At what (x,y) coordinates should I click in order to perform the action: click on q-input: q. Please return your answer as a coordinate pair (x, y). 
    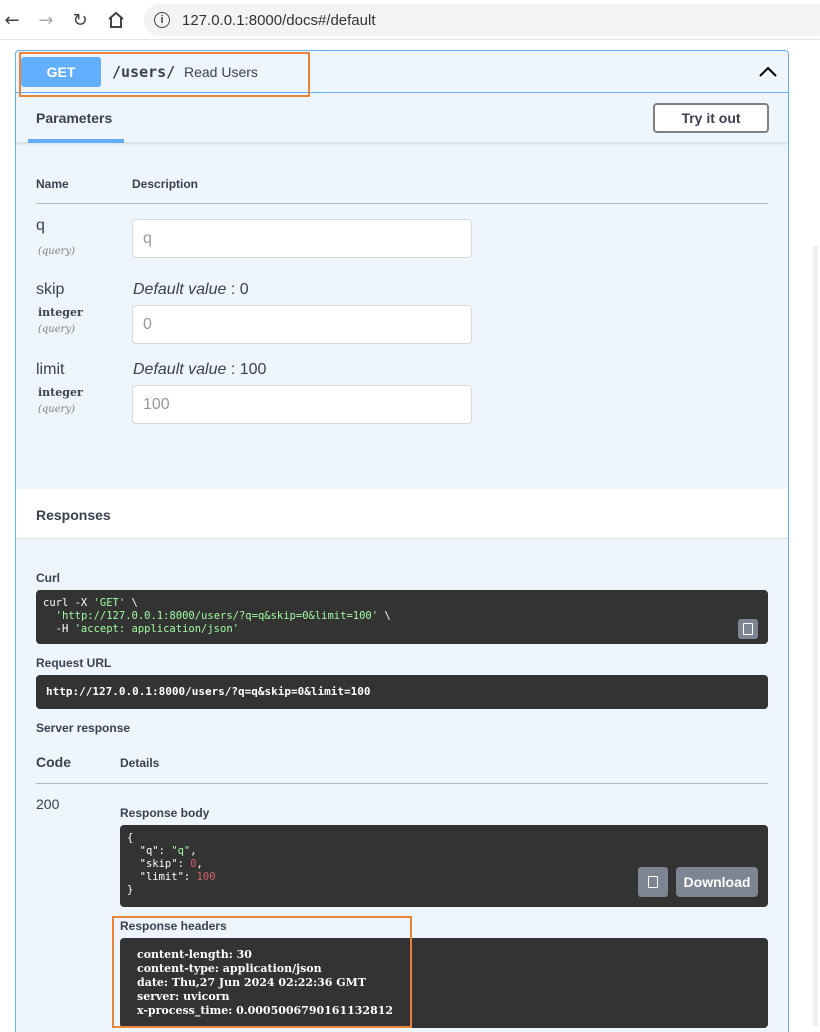
    Looking at the image, I should click on (302, 238).